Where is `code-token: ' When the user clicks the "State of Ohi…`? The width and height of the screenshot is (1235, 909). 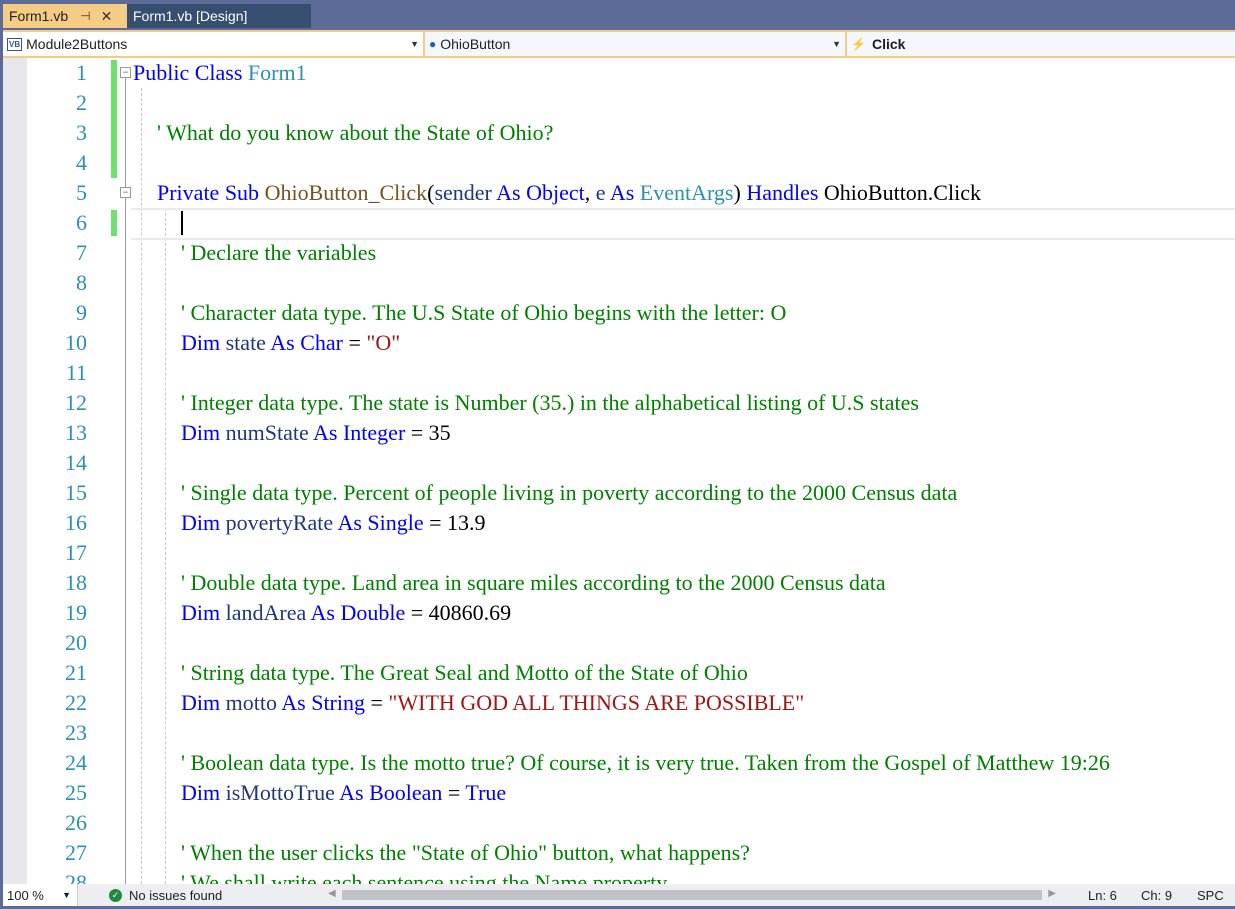
code-token: ' When the user clicks the "State of Ohi… is located at coordinates (465, 852).